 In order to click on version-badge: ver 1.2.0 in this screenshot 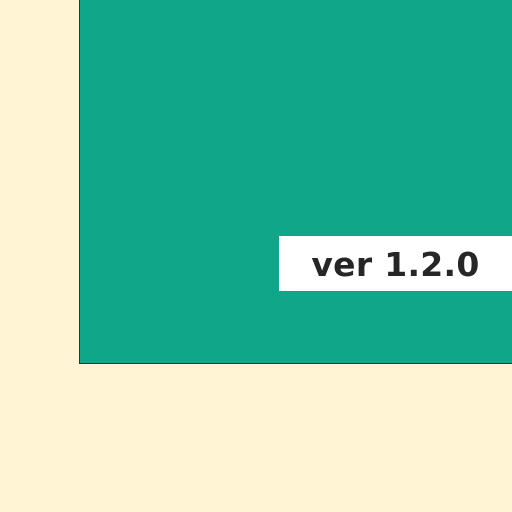, I will do `click(395, 263)`.